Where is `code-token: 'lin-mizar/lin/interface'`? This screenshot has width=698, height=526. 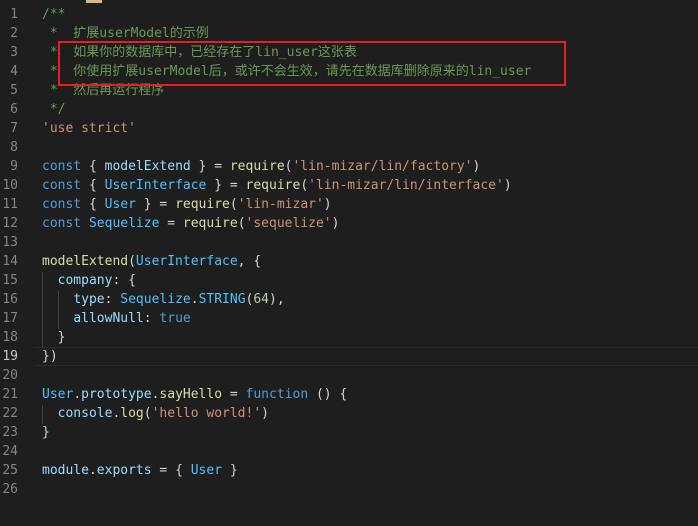
code-token: 'lin-mizar/lin/interface' is located at coordinates (406, 185).